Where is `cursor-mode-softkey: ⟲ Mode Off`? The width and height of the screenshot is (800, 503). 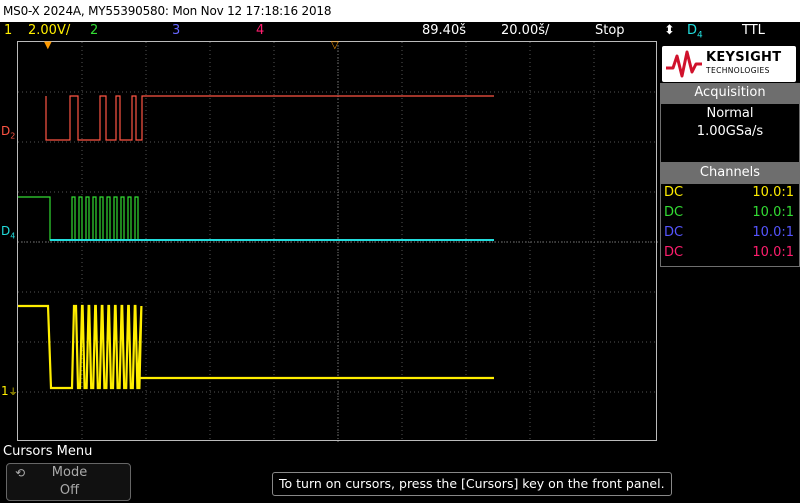
cursor-mode-softkey: ⟲ Mode Off is located at coordinates (68, 482).